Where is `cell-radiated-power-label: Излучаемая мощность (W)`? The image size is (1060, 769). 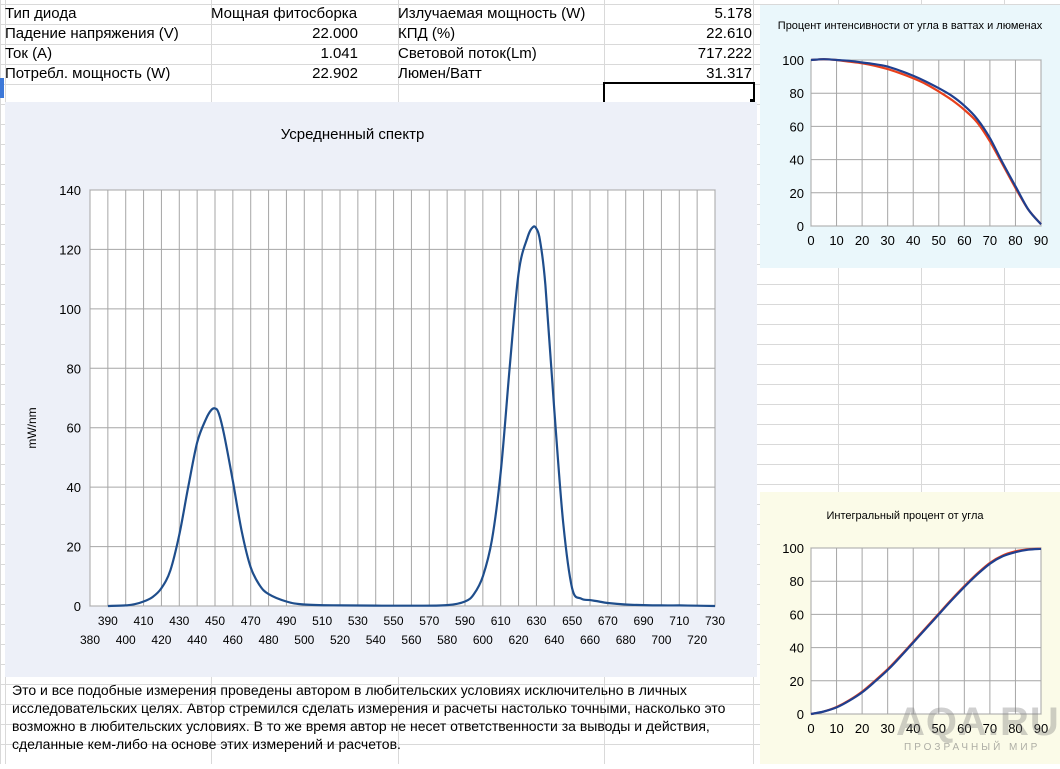
cell-radiated-power-label: Излучаемая мощность (W) is located at coordinates (491, 14).